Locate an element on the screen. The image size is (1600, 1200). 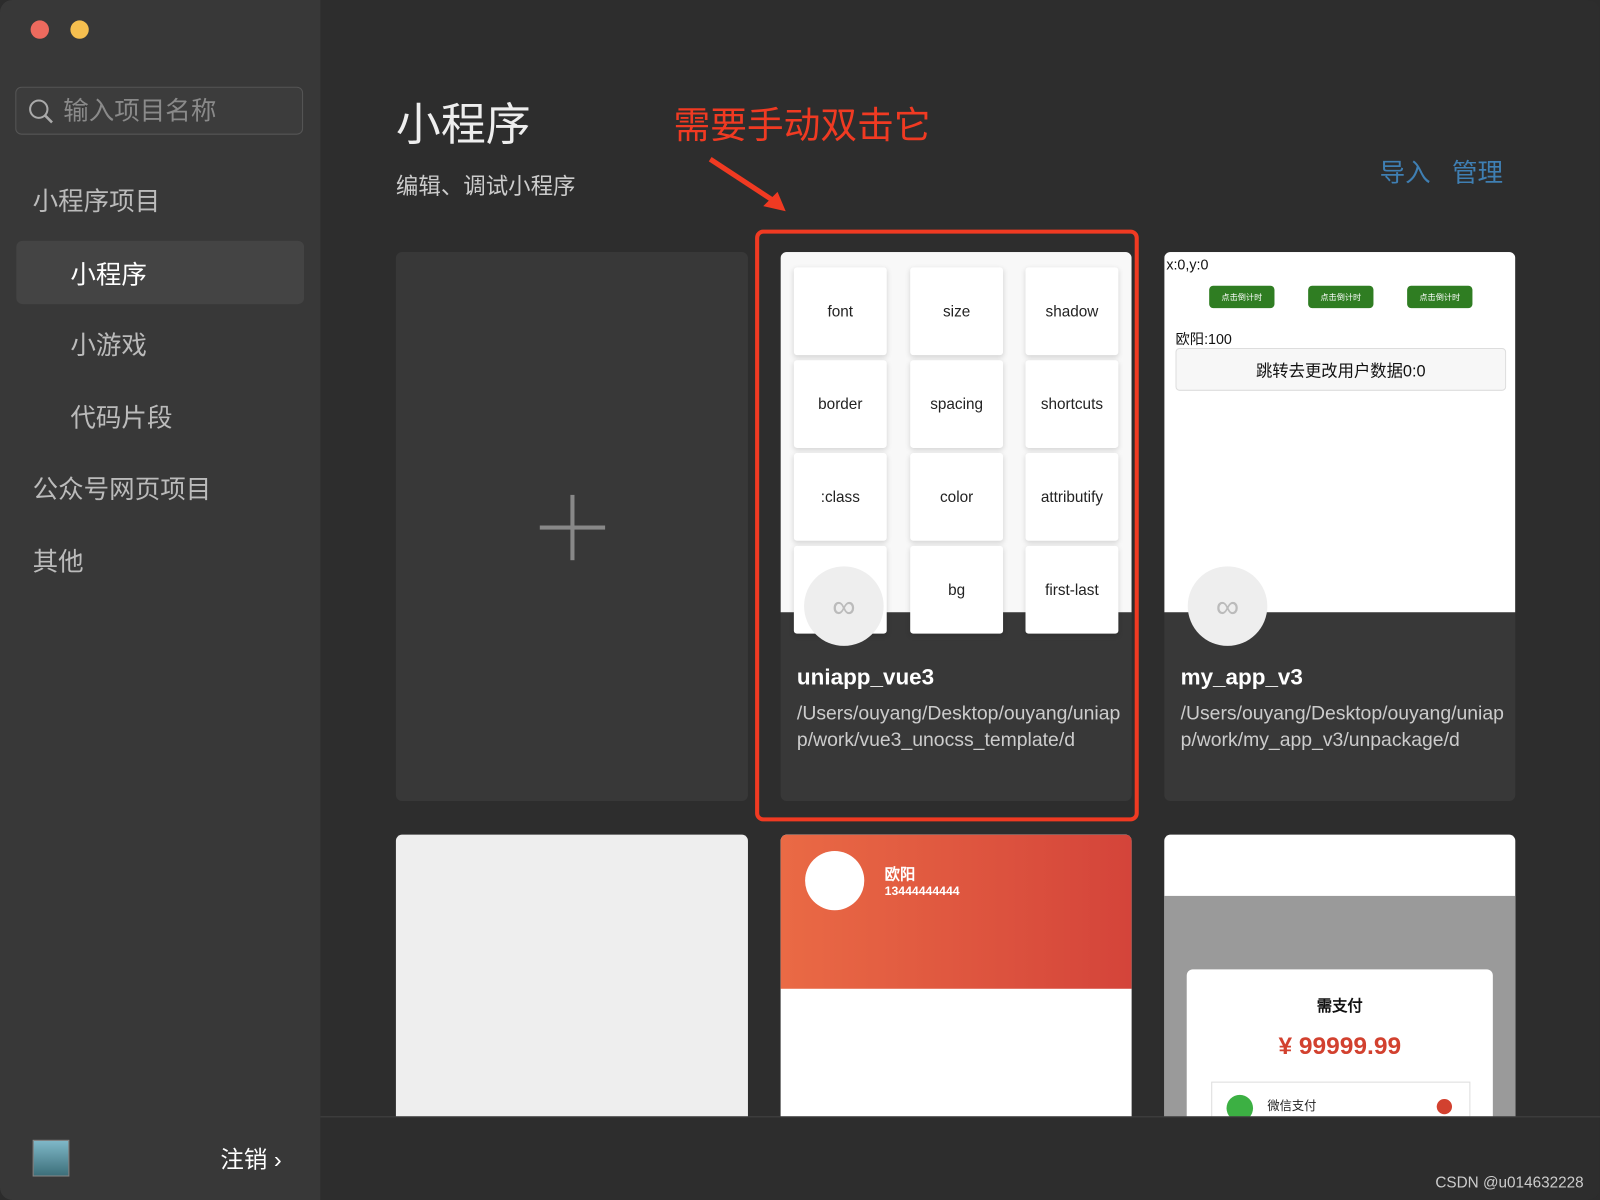
preview-tile: attributify is located at coordinates (1072, 497).